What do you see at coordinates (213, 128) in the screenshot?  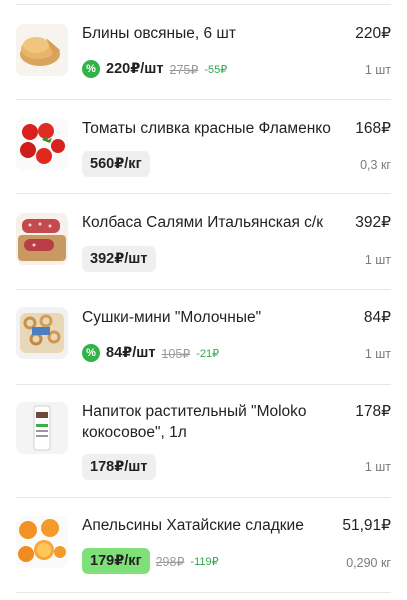 I see `item-name: Томаты сливка красные Фламенко` at bounding box center [213, 128].